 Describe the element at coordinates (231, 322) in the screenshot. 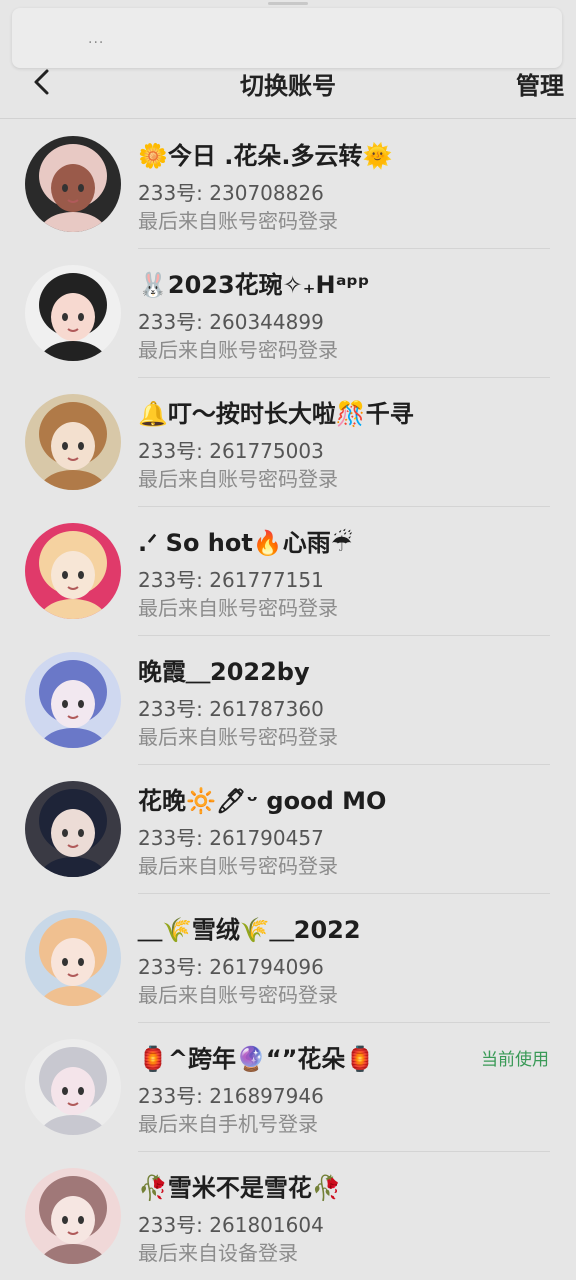

I see `account-id: 233号: 260344899` at that location.